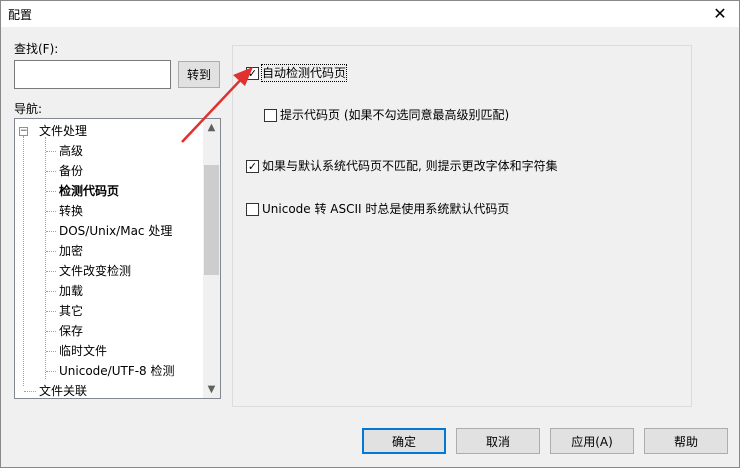 The width and height of the screenshot is (740, 469). I want to click on tree-item-advanced: 高级, so click(71, 151).